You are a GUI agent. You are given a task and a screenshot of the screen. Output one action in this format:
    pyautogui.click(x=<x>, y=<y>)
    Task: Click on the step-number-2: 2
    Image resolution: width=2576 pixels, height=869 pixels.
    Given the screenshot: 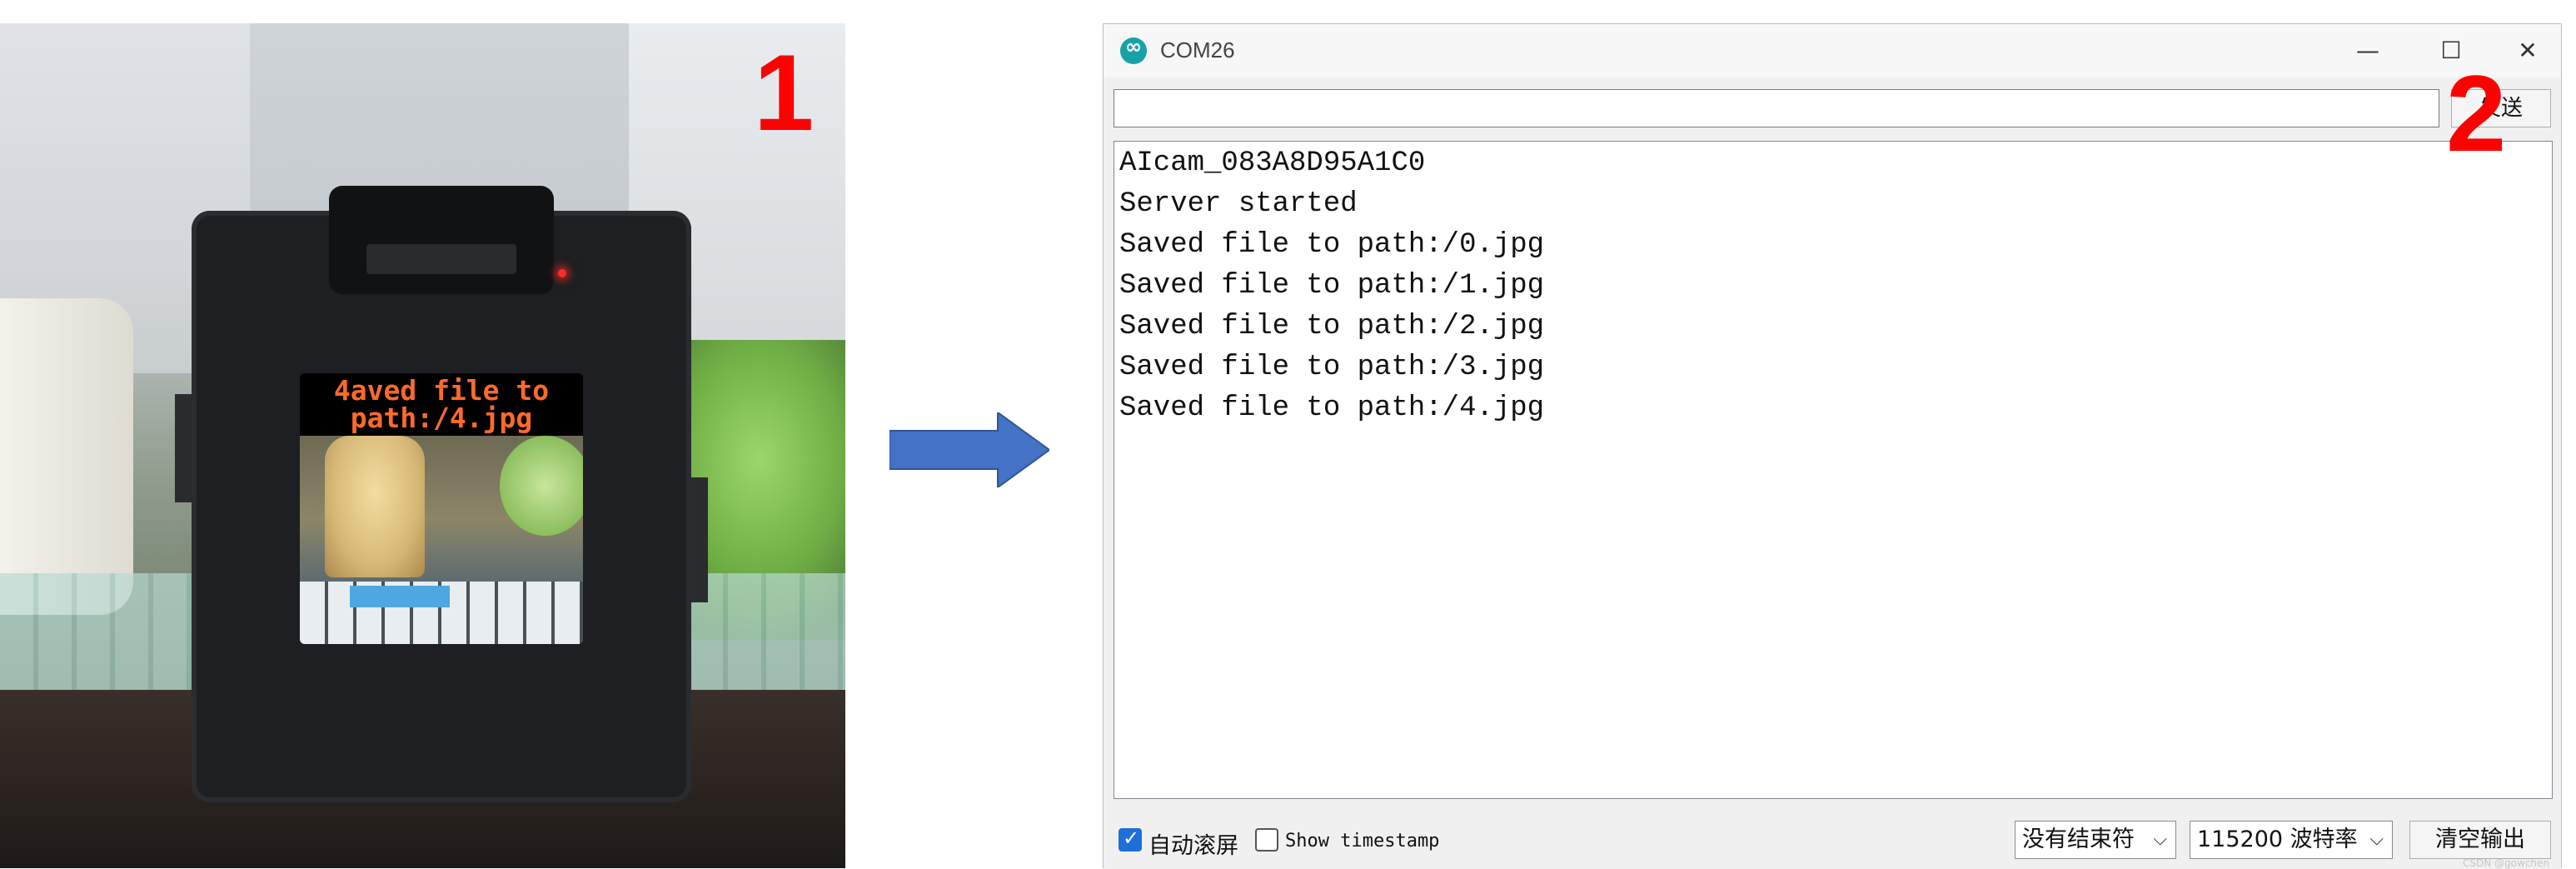 What is the action you would take?
    pyautogui.click(x=2476, y=113)
    